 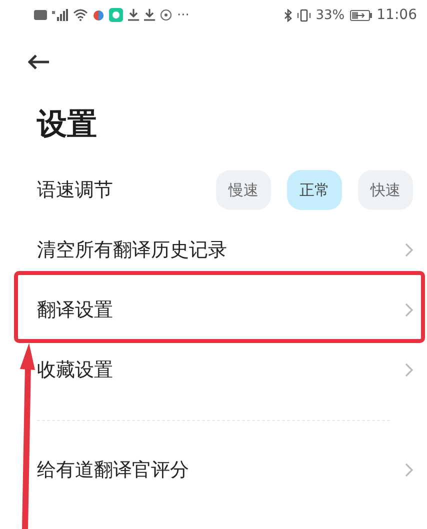 What do you see at coordinates (303, 15) in the screenshot?
I see `vibrate-icon` at bounding box center [303, 15].